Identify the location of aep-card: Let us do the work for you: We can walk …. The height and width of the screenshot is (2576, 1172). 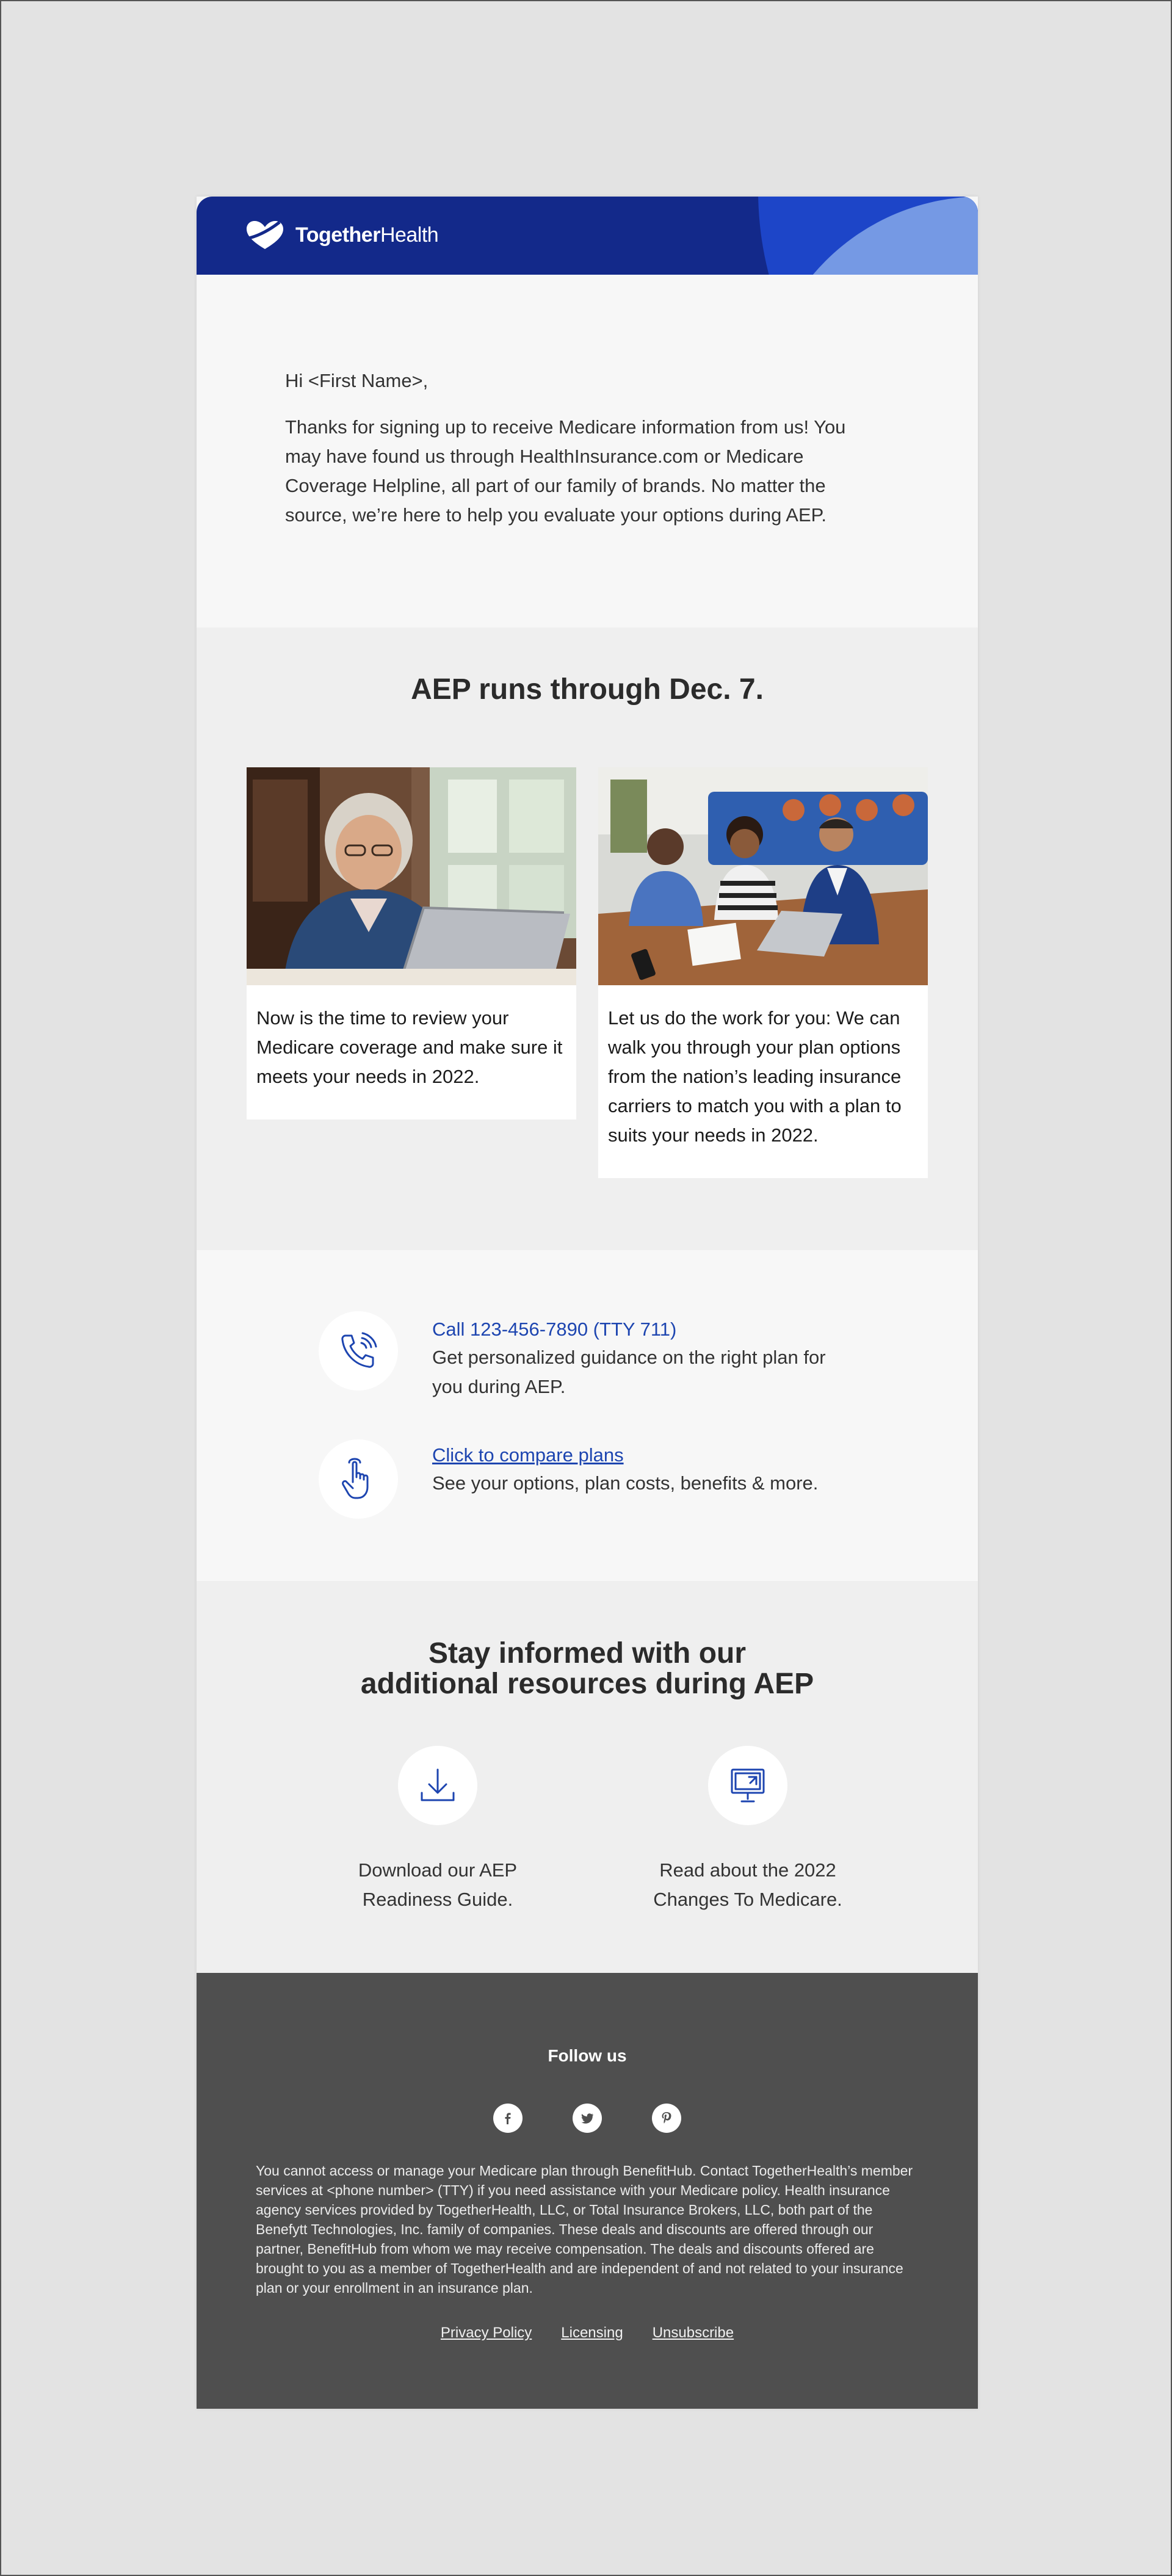
(763, 972).